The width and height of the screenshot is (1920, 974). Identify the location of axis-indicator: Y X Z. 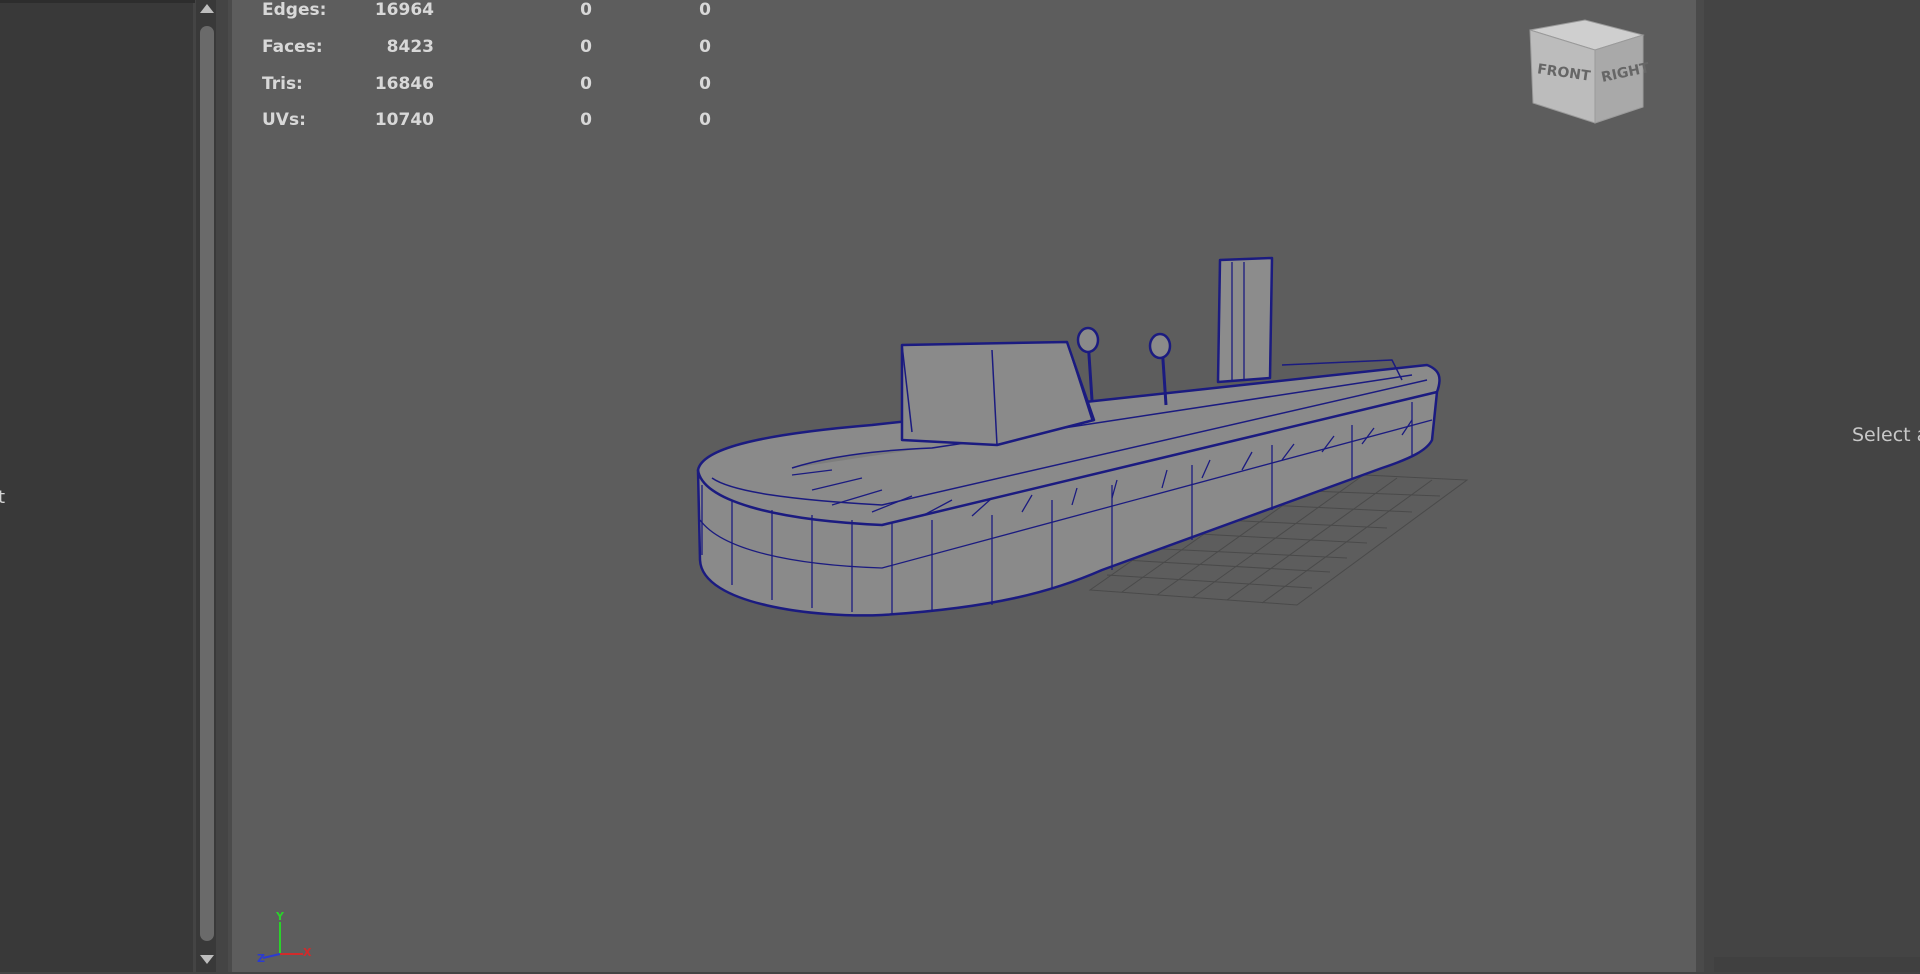
(285, 942).